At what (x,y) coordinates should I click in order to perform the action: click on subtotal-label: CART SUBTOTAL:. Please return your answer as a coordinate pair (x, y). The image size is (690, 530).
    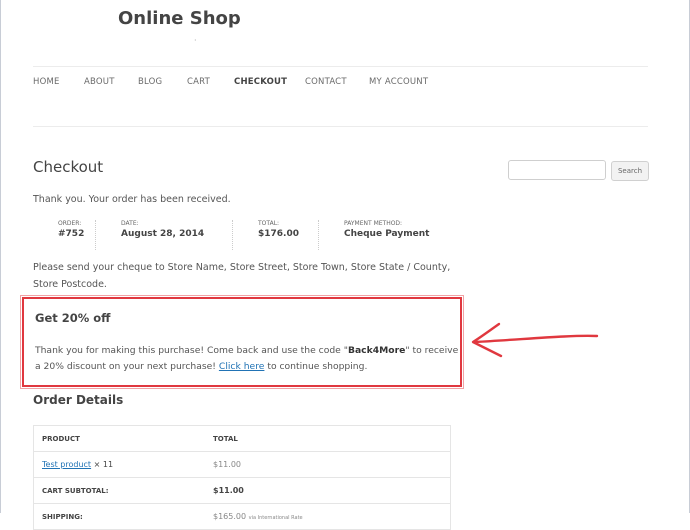
    Looking at the image, I should click on (119, 490).